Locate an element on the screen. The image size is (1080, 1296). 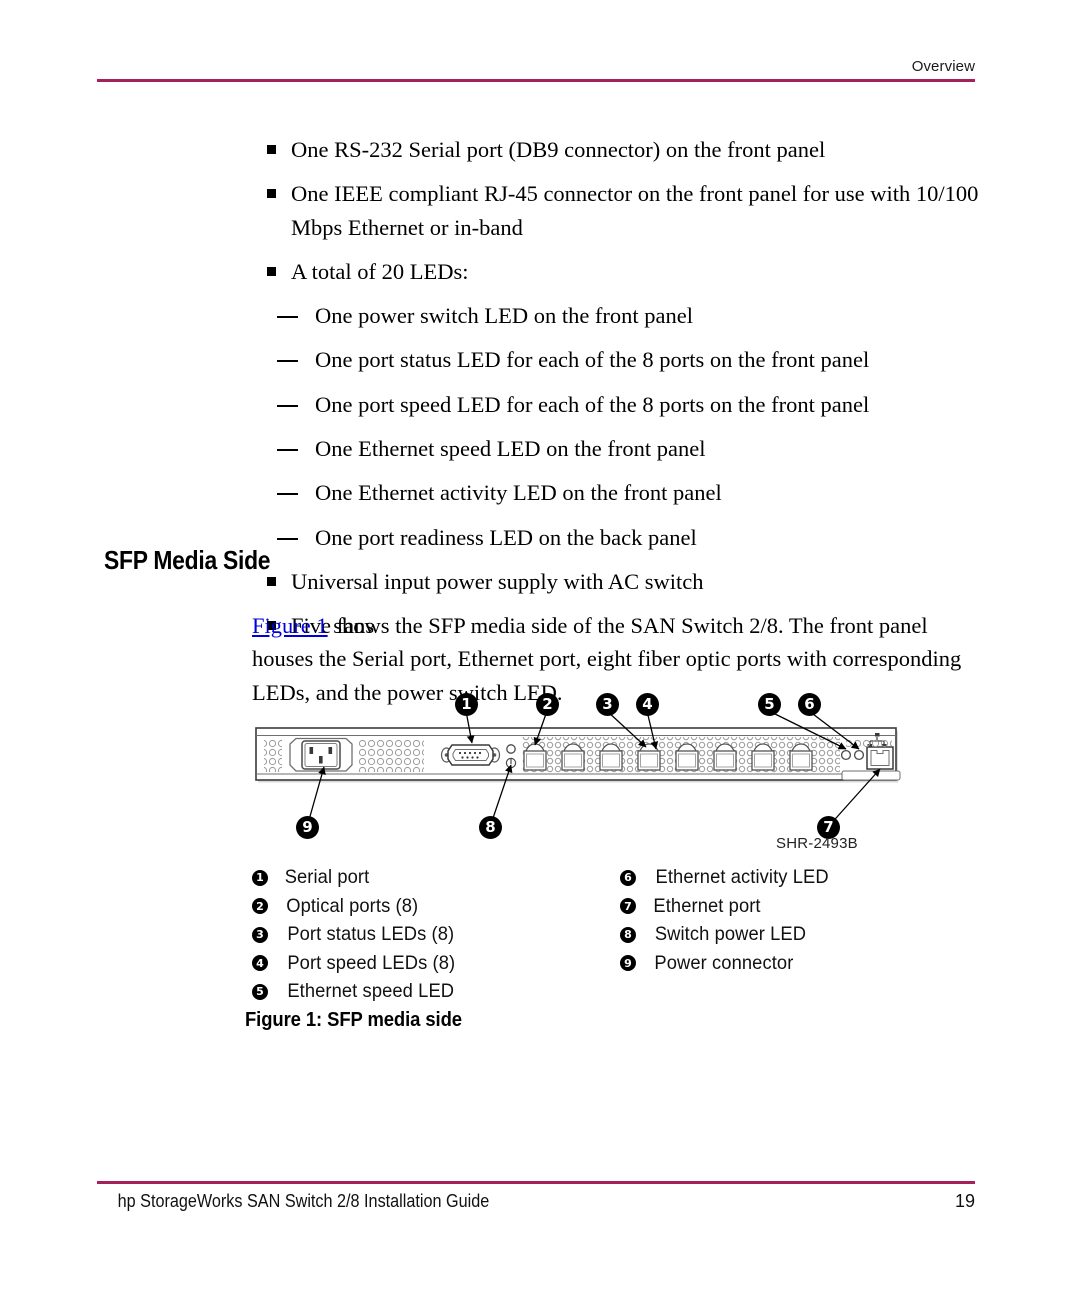
legend-item: 2 Optical ports (8) is located at coordinates (356, 906).